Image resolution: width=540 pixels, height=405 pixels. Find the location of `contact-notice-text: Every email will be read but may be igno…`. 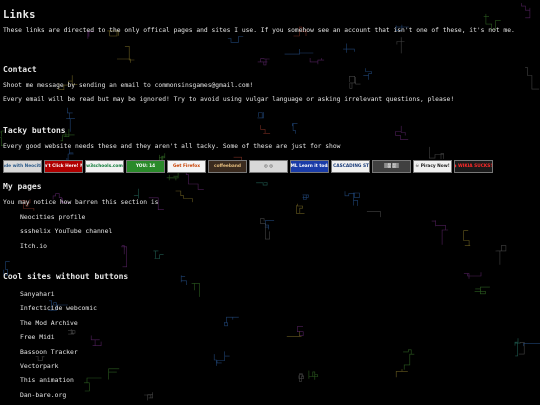

contact-notice-text: Every email will be read but may be igno… is located at coordinates (229, 99).